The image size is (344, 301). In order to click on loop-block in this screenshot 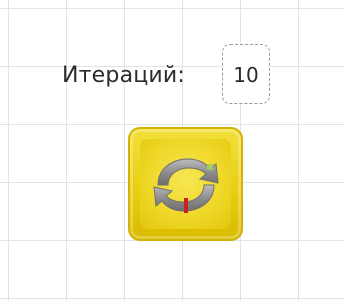, I will do `click(185, 184)`.